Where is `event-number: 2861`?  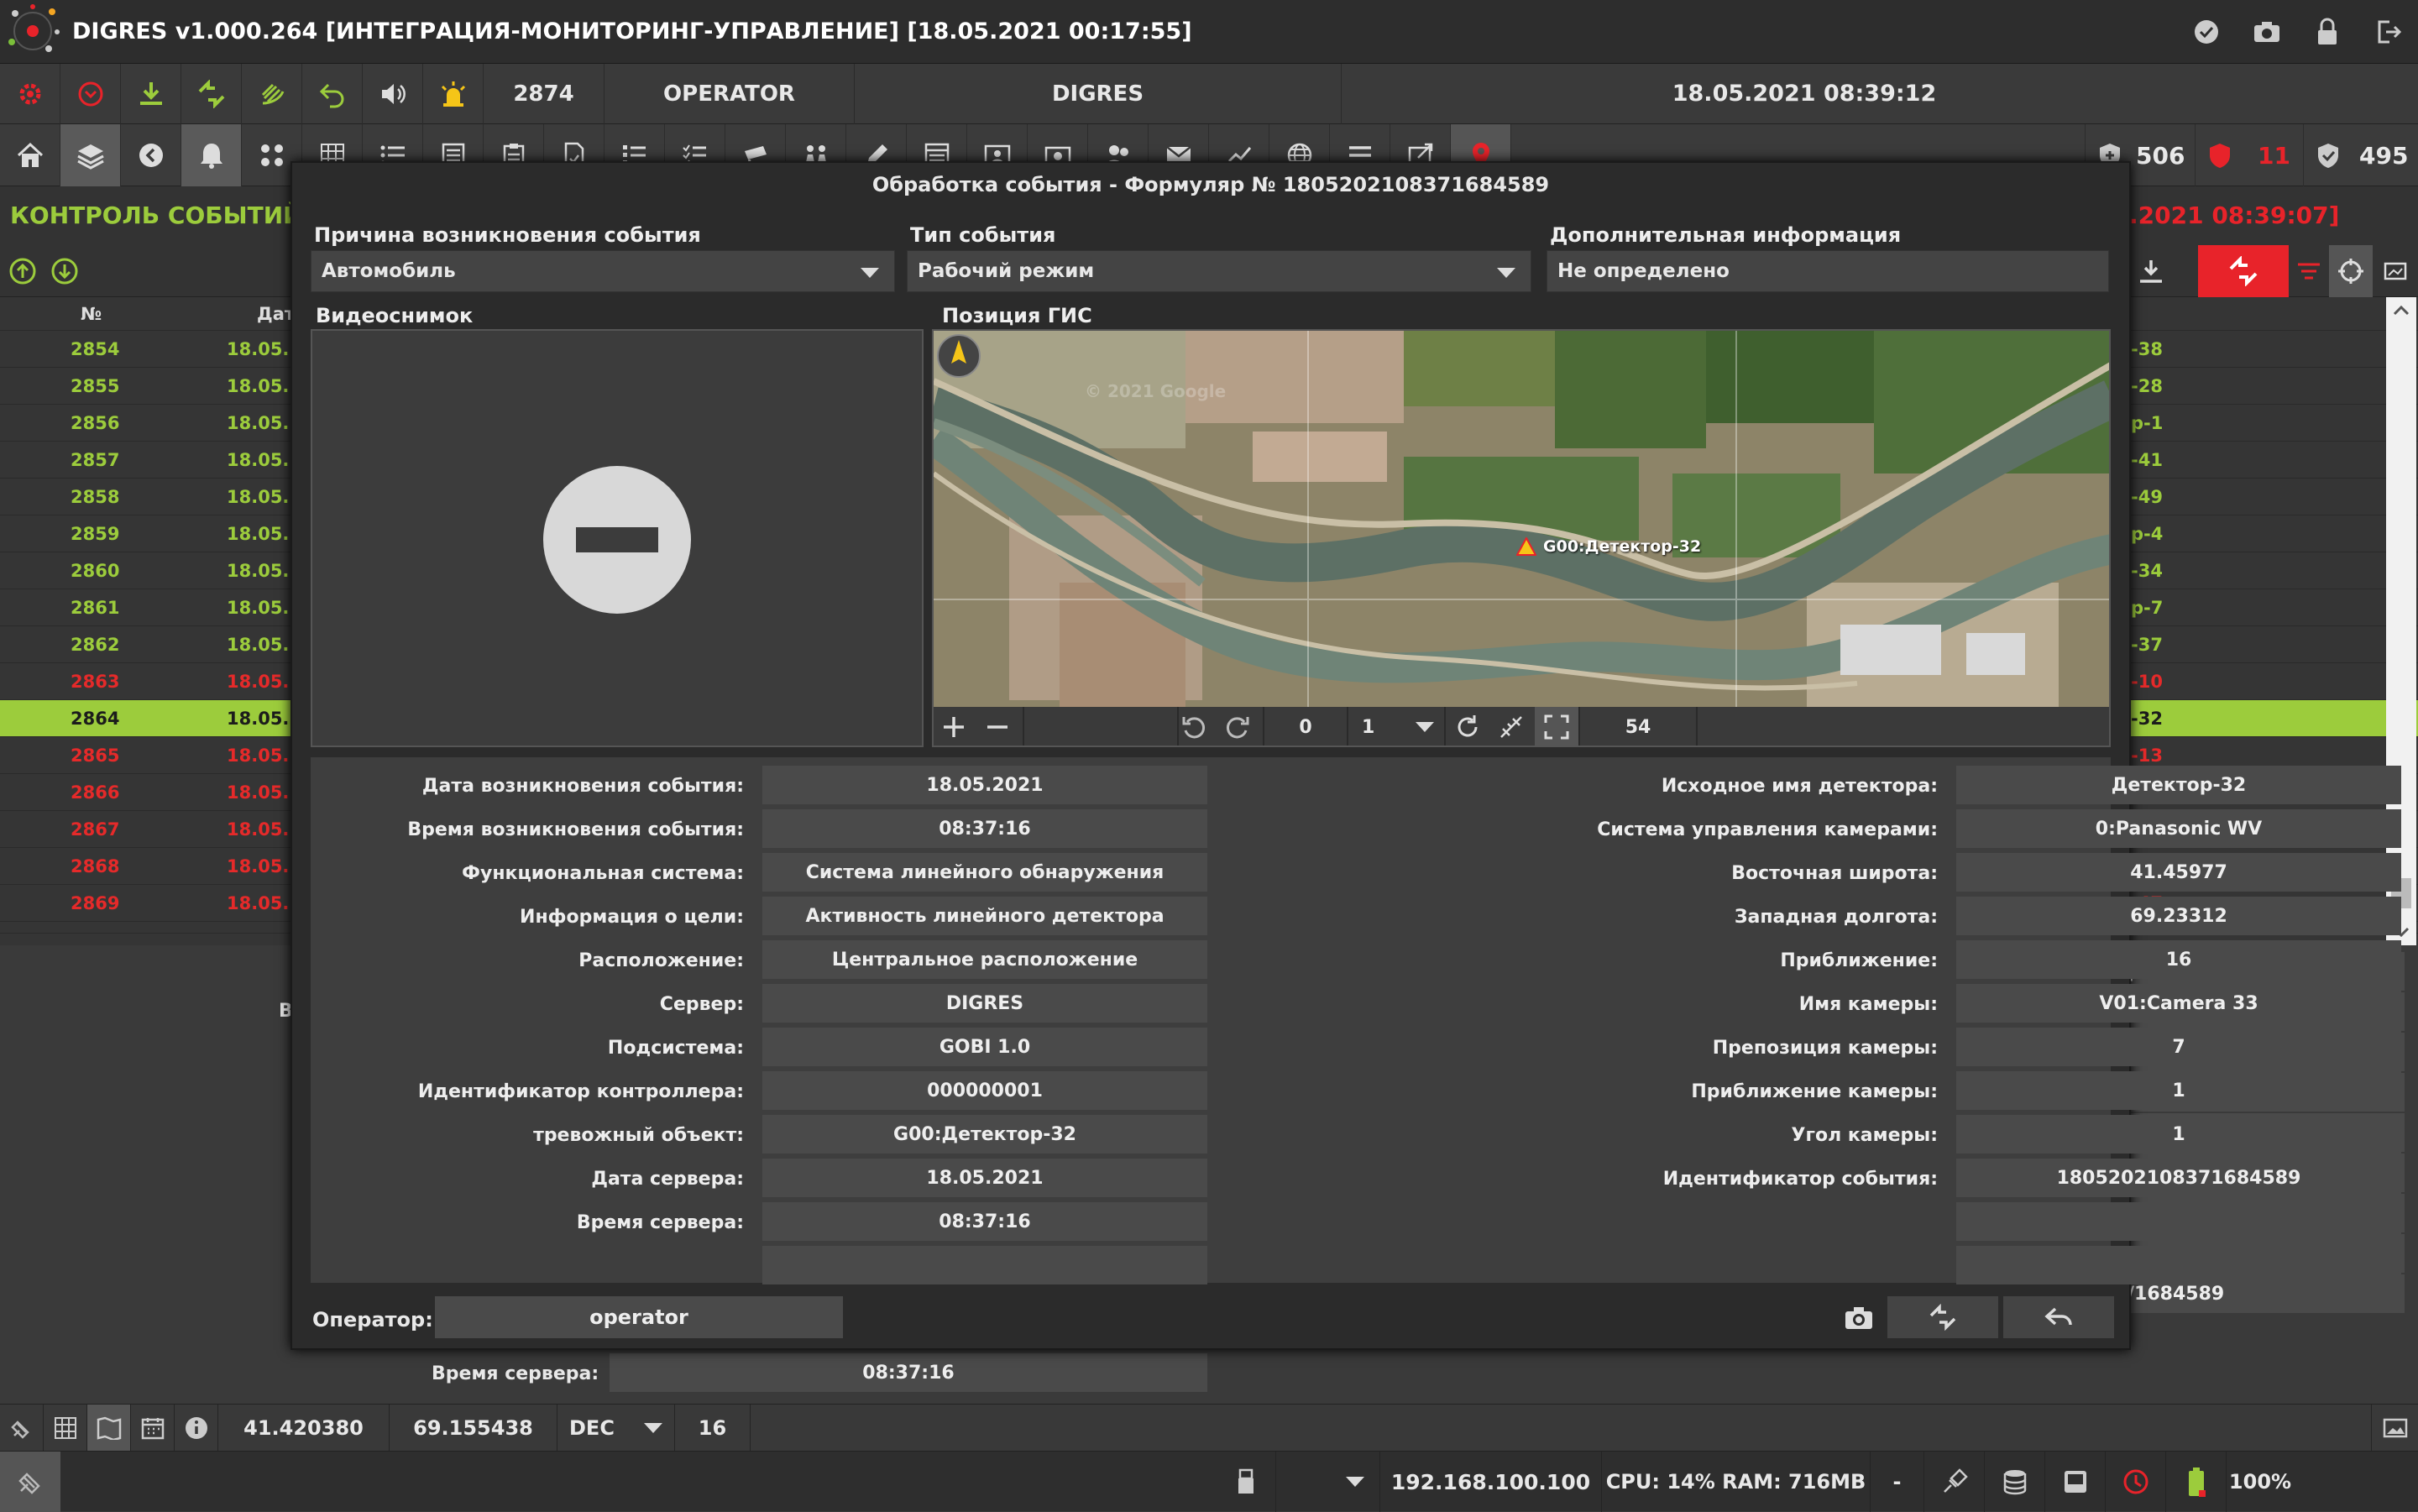 event-number: 2861 is located at coordinates (95, 608).